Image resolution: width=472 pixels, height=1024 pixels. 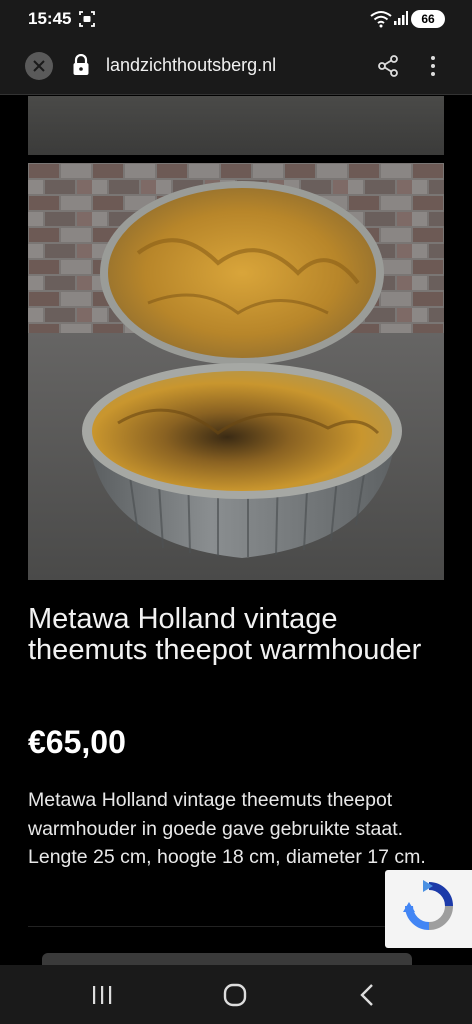 I want to click on browser-toolbar: landzichthoutsberg.nl, so click(x=236, y=66).